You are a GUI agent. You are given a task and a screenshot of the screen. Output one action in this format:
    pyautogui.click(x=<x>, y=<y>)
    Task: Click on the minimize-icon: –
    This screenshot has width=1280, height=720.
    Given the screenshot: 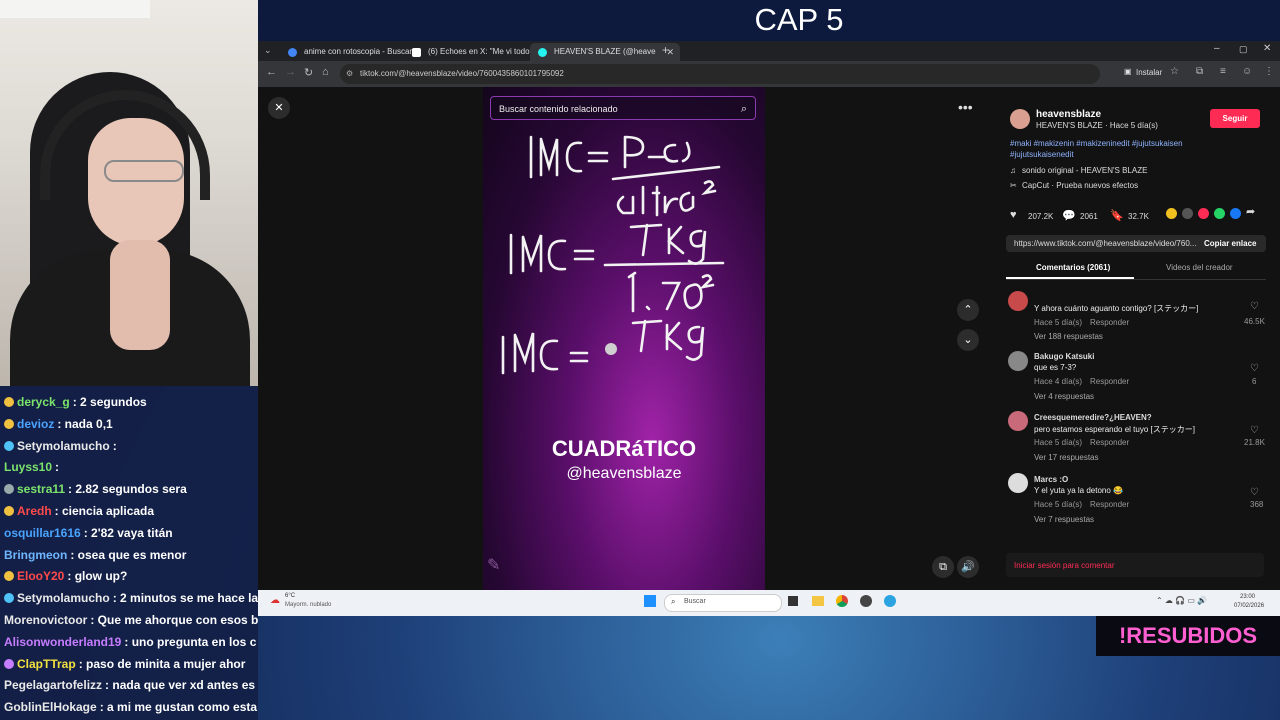 What is the action you would take?
    pyautogui.click(x=1217, y=48)
    